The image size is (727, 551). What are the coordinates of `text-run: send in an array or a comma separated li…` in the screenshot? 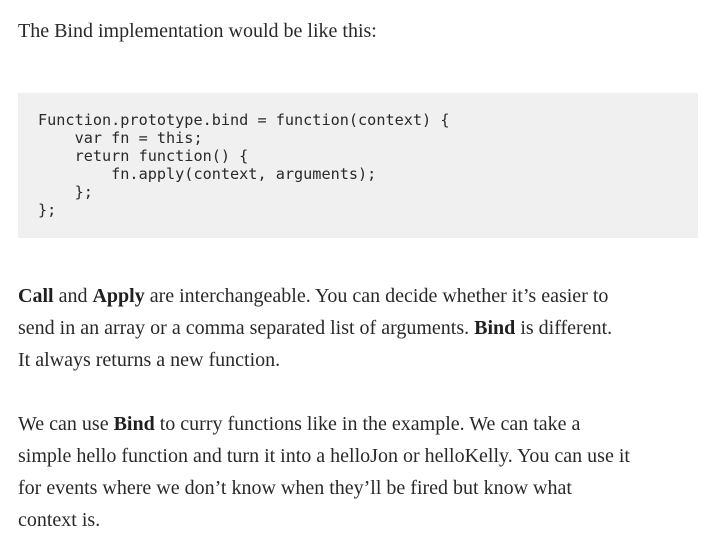 It's located at (246, 328).